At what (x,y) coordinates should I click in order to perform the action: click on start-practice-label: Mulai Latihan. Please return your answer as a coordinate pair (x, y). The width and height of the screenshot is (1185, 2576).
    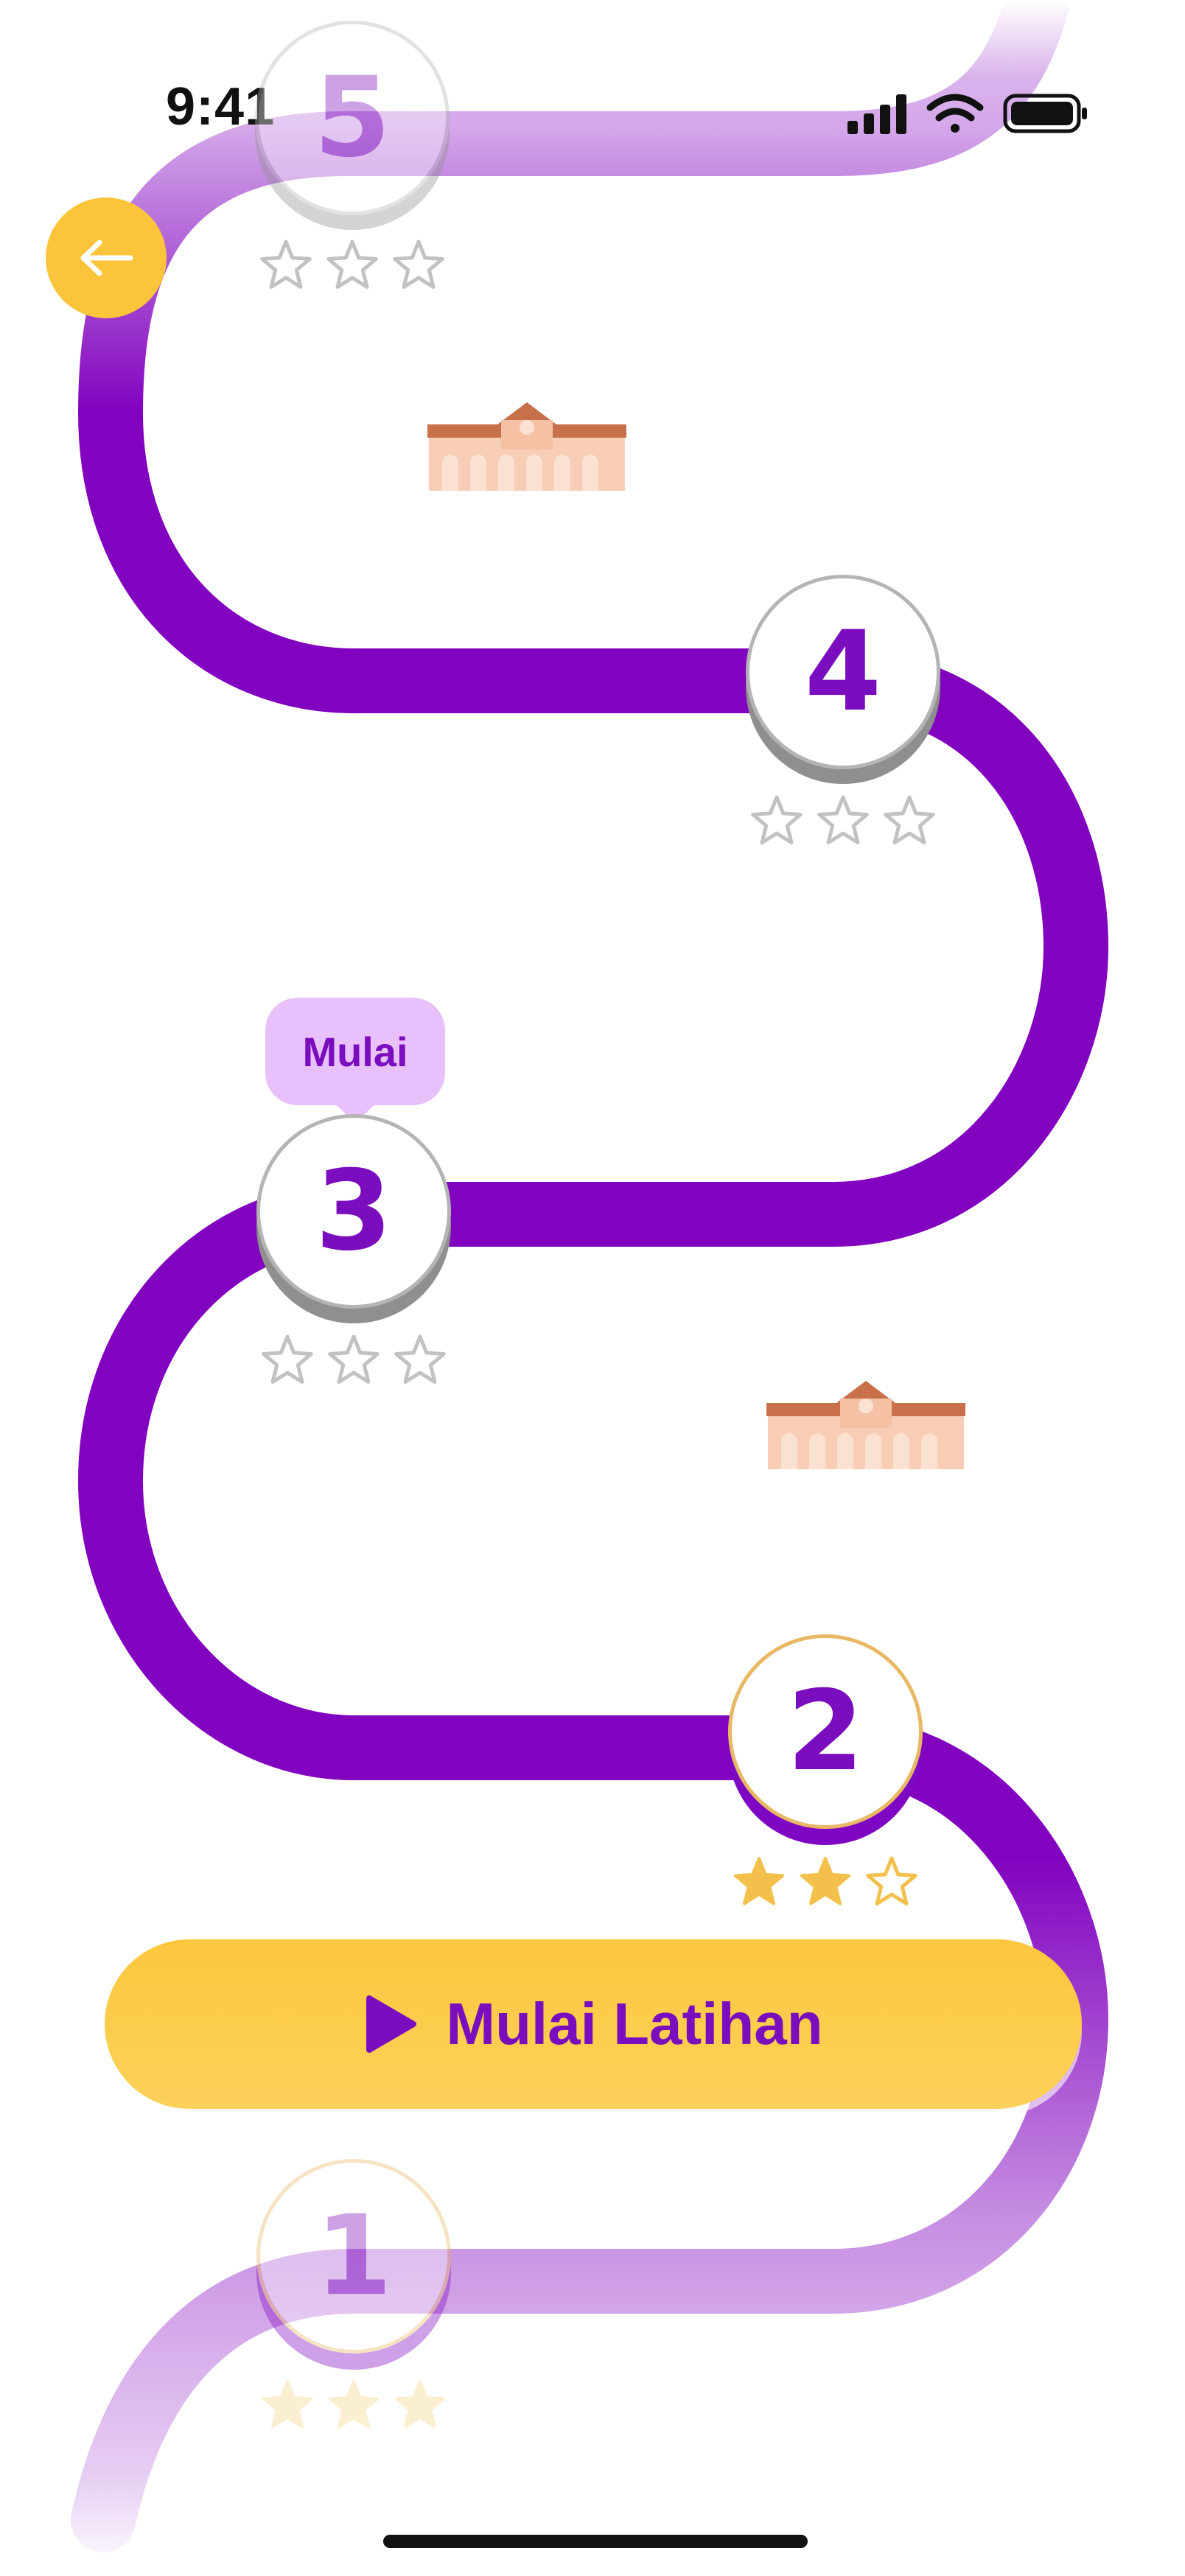
    Looking at the image, I should click on (634, 2024).